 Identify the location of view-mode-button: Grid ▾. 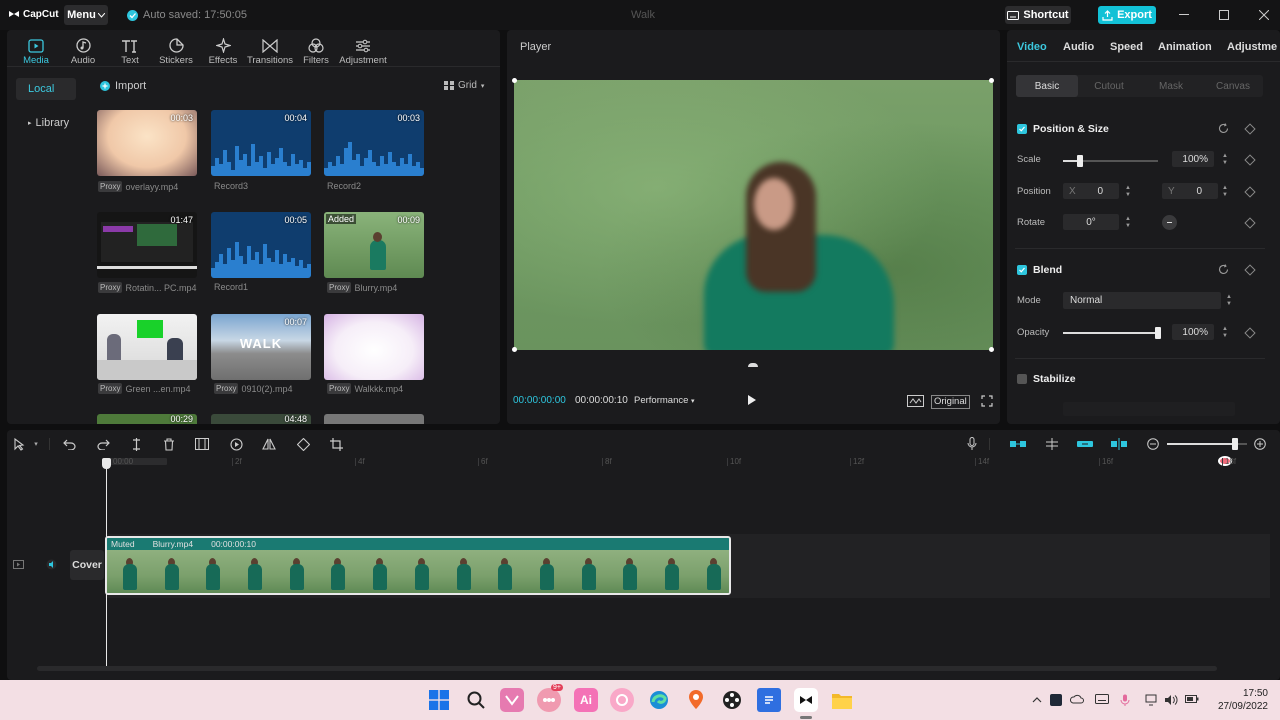
(464, 85).